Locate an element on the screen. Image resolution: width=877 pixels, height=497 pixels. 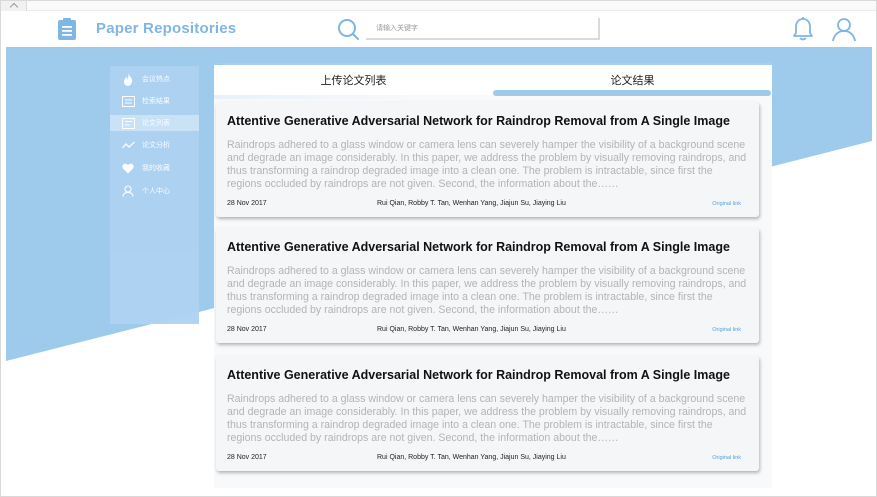
search-icon is located at coordinates (348, 29).